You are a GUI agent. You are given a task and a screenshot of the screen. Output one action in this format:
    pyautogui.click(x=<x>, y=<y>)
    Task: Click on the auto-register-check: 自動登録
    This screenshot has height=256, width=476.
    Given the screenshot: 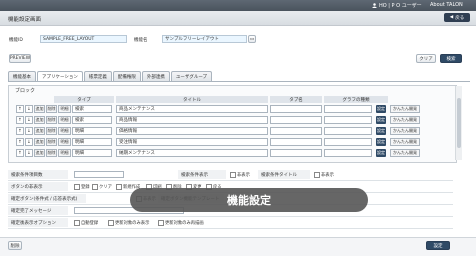 What is the action you would take?
    pyautogui.click(x=86, y=223)
    